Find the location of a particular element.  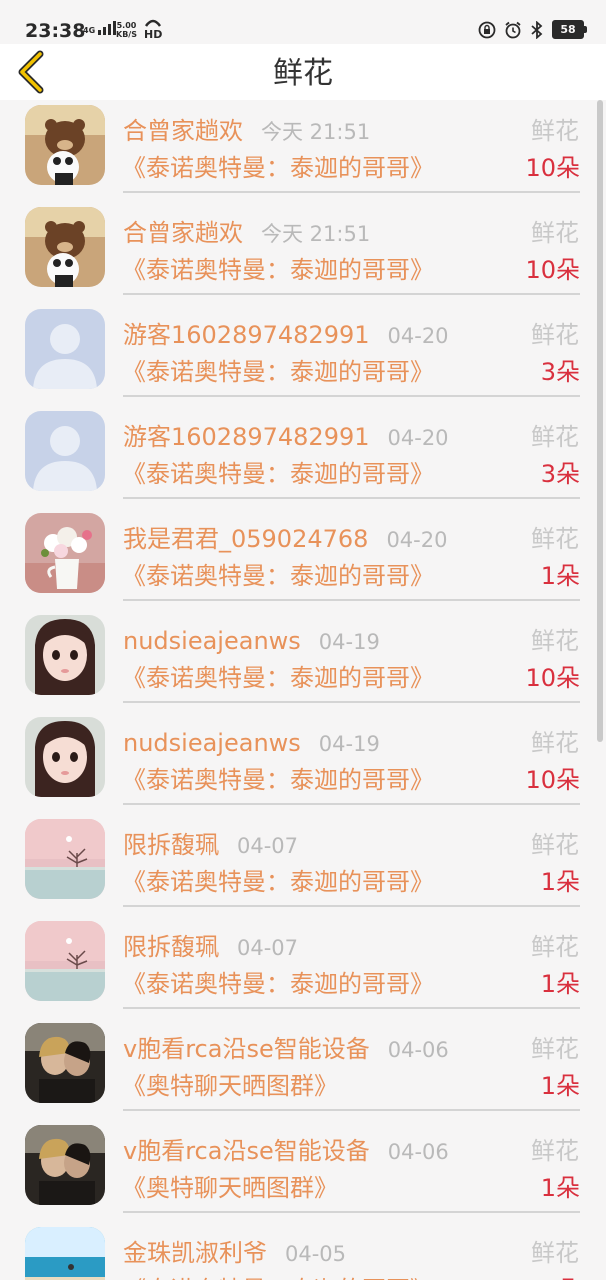

lock-rotation-icon is located at coordinates (487, 29).